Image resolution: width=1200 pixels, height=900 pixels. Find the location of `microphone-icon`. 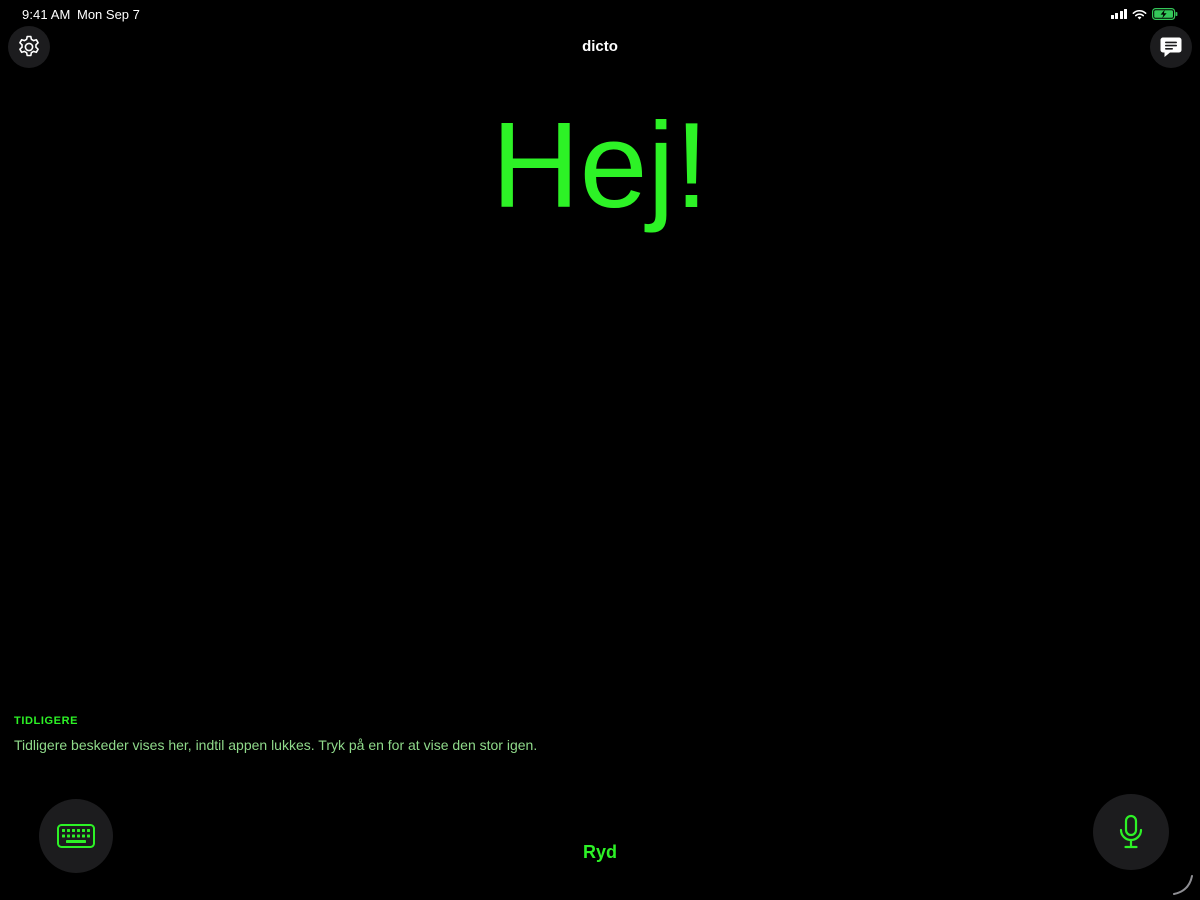

microphone-icon is located at coordinates (1131, 831).